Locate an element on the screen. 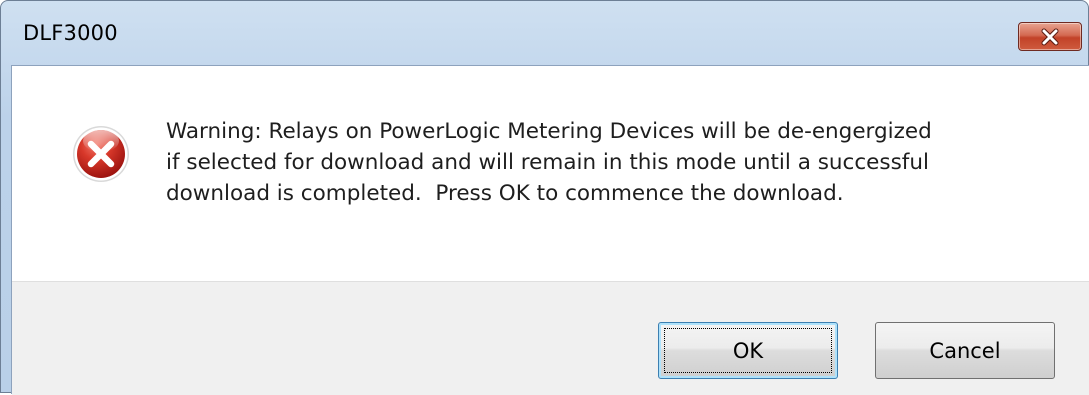 This screenshot has width=1089, height=395. focus-ring: OK is located at coordinates (748, 350).